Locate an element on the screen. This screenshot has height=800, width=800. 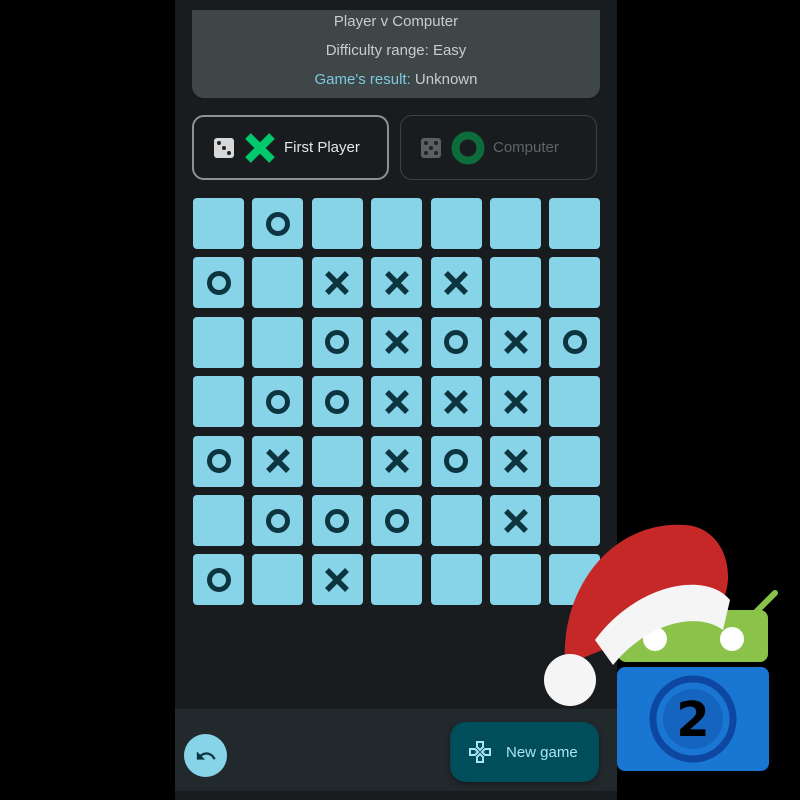
logo-badge: 2 is located at coordinates (692, 720).